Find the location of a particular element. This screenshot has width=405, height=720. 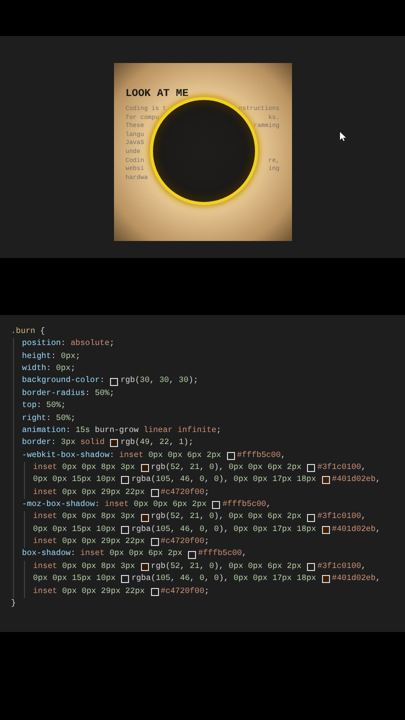

code-text: width: 0px; is located at coordinates (49, 369).